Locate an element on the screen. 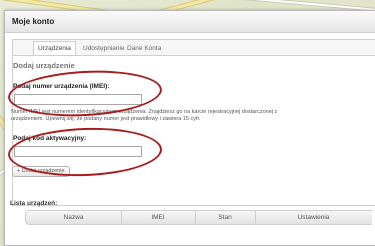  column-header-name: Nazwa is located at coordinates (73, 217).